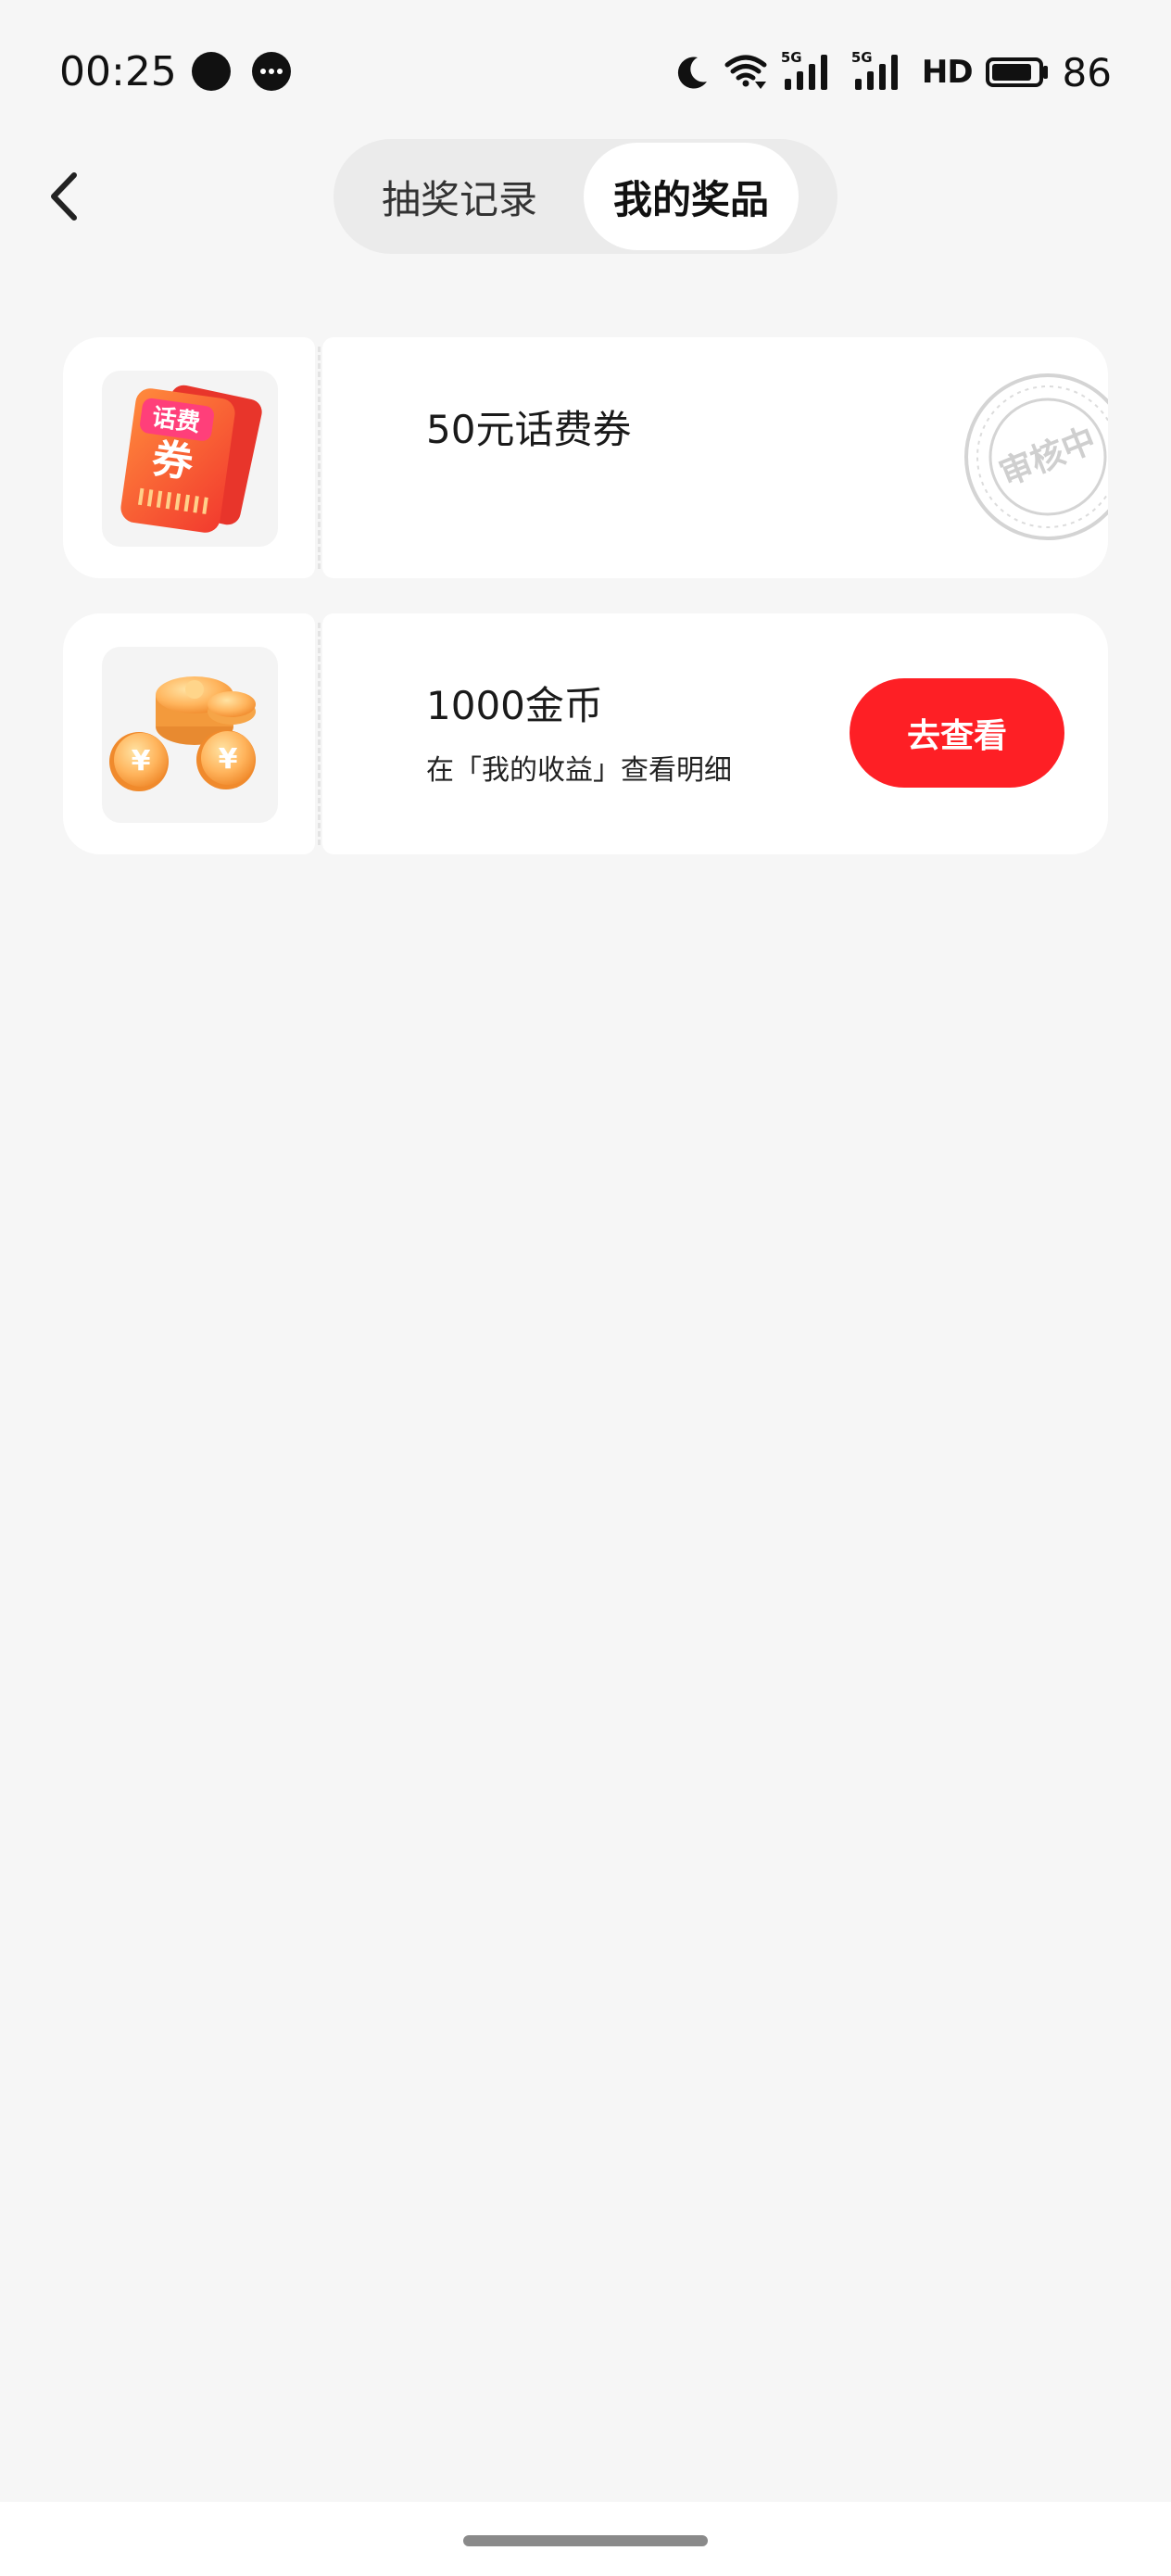  What do you see at coordinates (1045, 72) in the screenshot?
I see `battery-tip` at bounding box center [1045, 72].